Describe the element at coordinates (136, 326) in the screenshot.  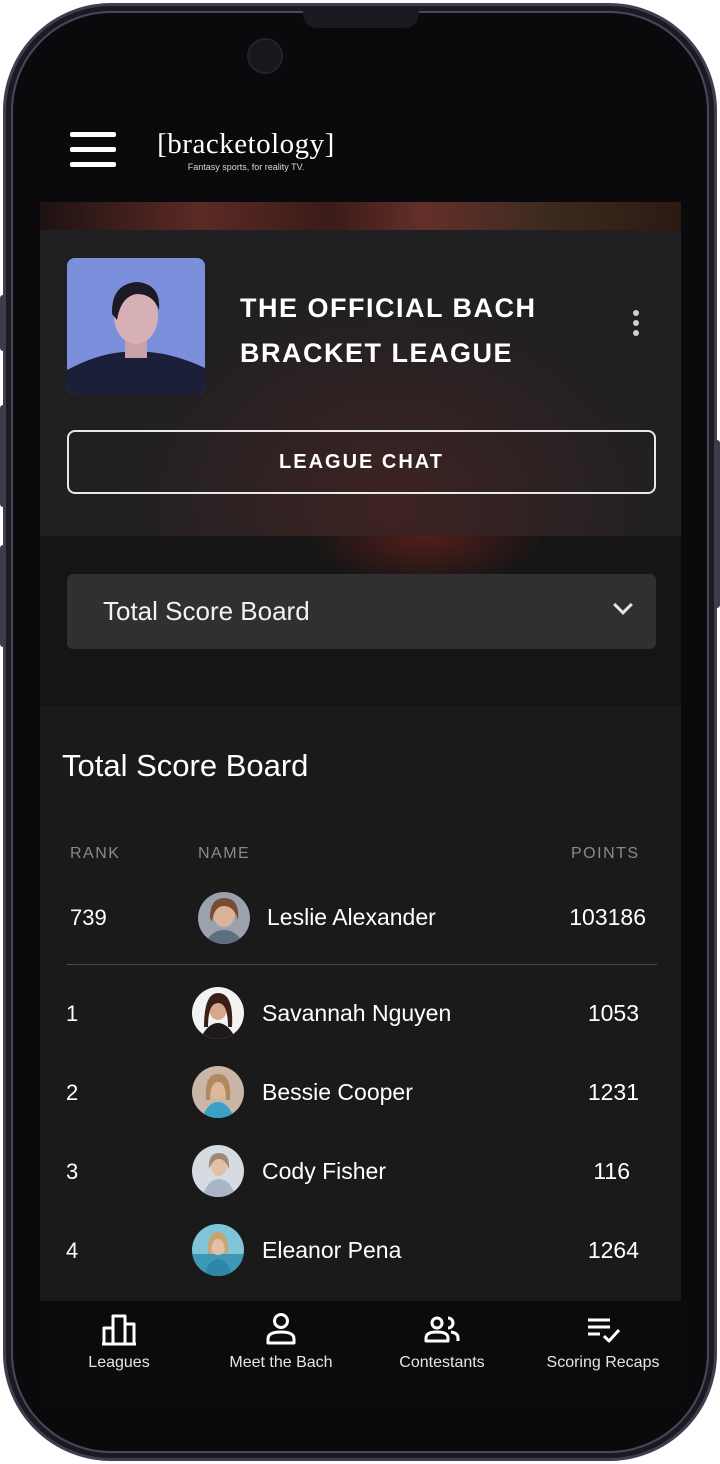
I see `league-avatar` at that location.